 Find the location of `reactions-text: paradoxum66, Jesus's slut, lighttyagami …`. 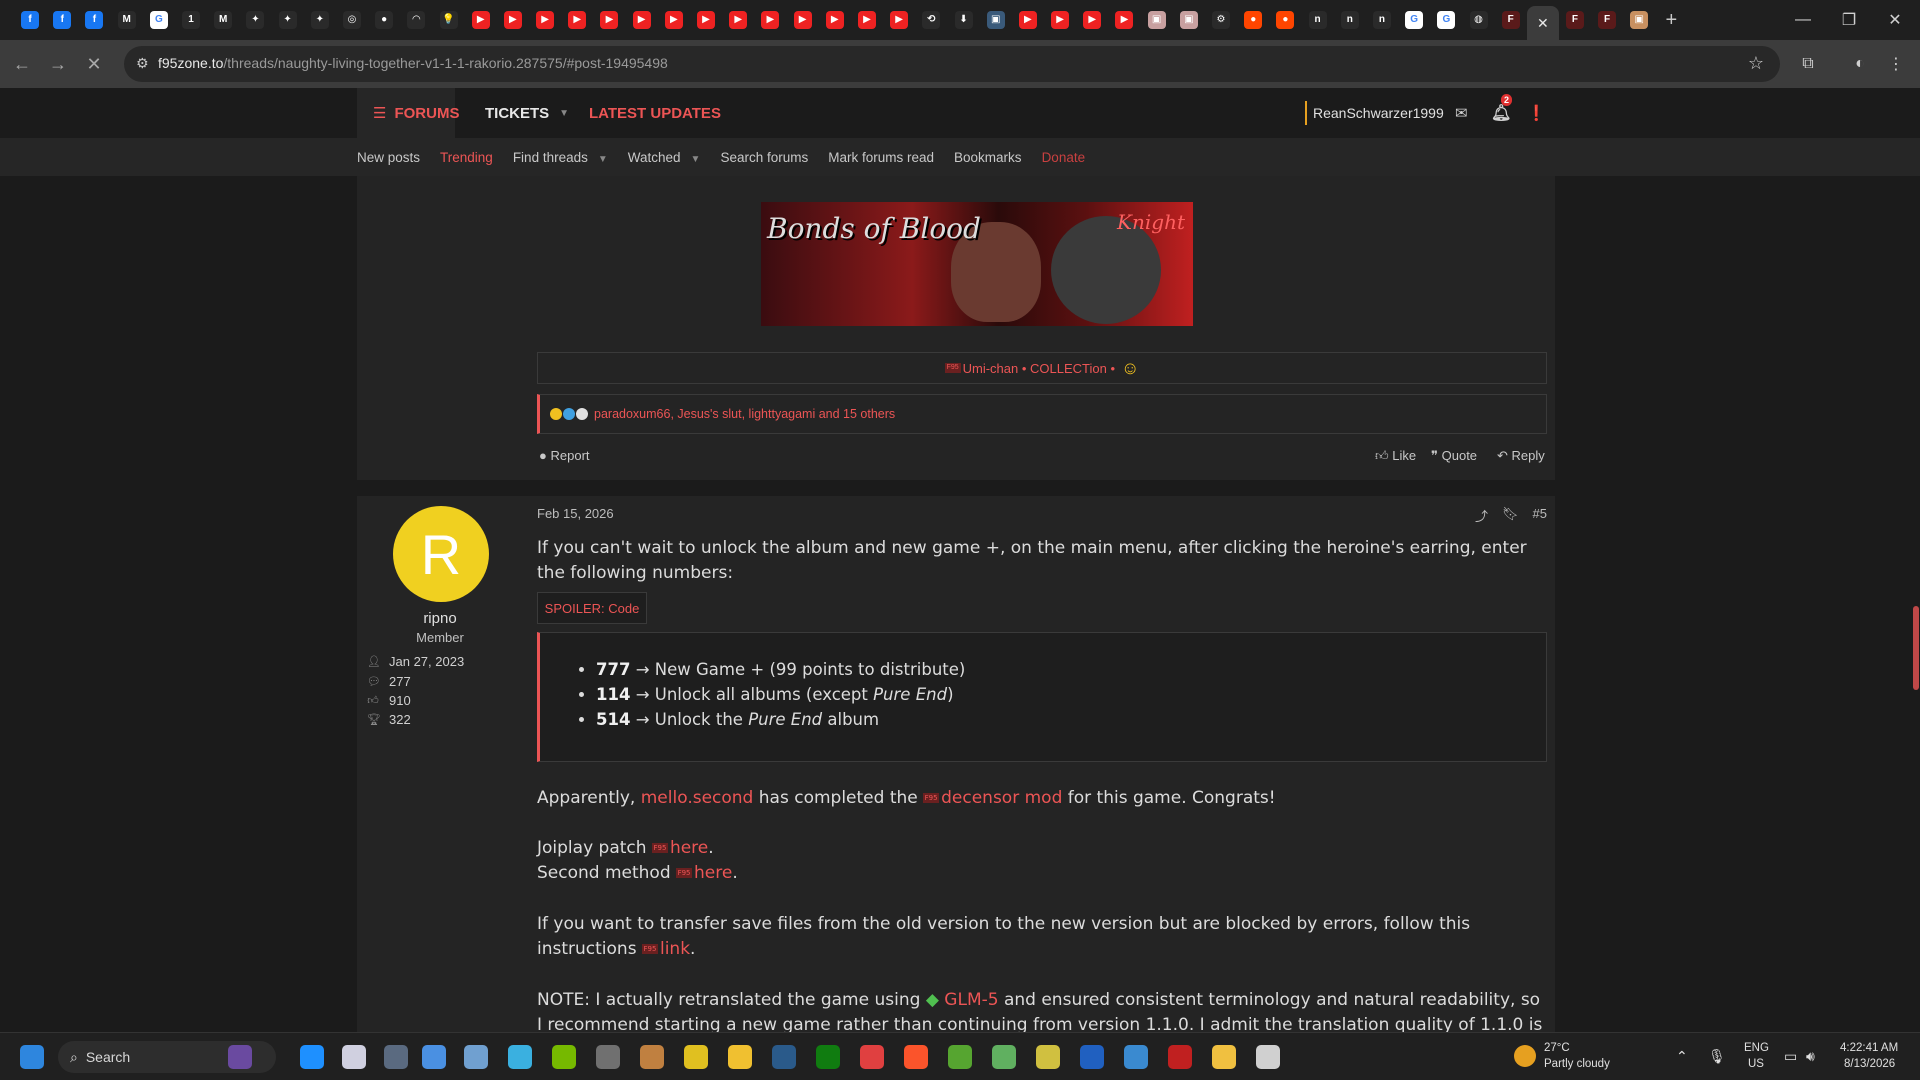

reactions-text: paradoxum66, Jesus's slut, lighttyagami … is located at coordinates (744, 414).